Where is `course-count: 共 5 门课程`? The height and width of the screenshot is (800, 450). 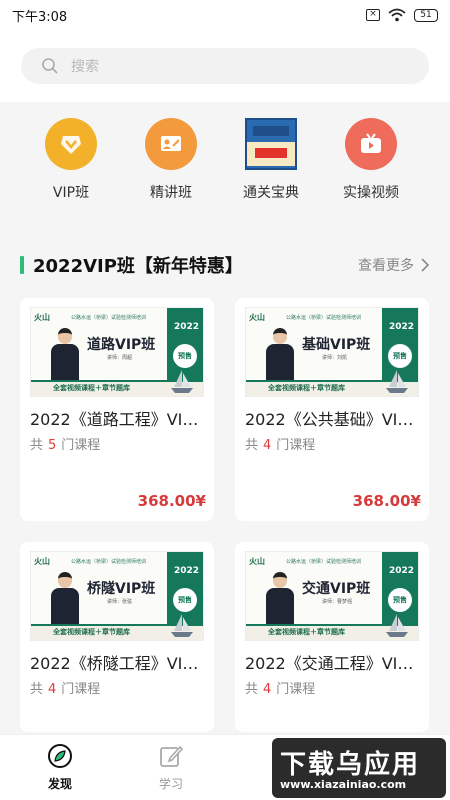 course-count: 共 5 门课程 is located at coordinates (65, 443).